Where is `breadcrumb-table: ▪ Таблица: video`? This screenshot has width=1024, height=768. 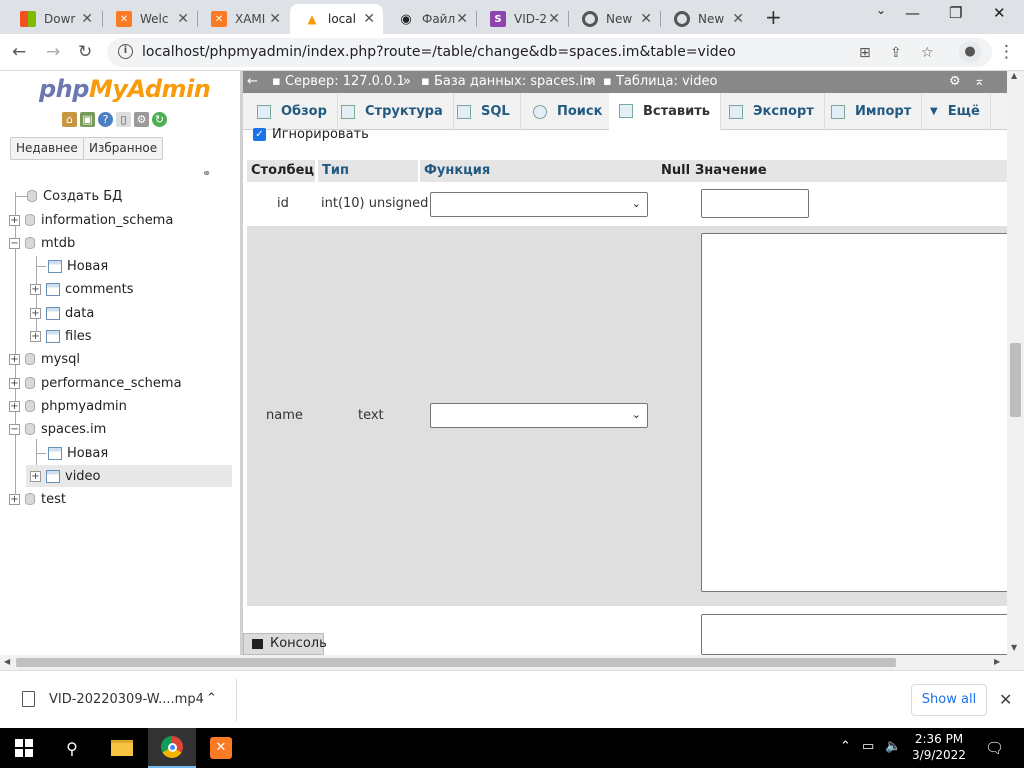
breadcrumb-table: ▪ Таблица: video is located at coordinates (660, 82).